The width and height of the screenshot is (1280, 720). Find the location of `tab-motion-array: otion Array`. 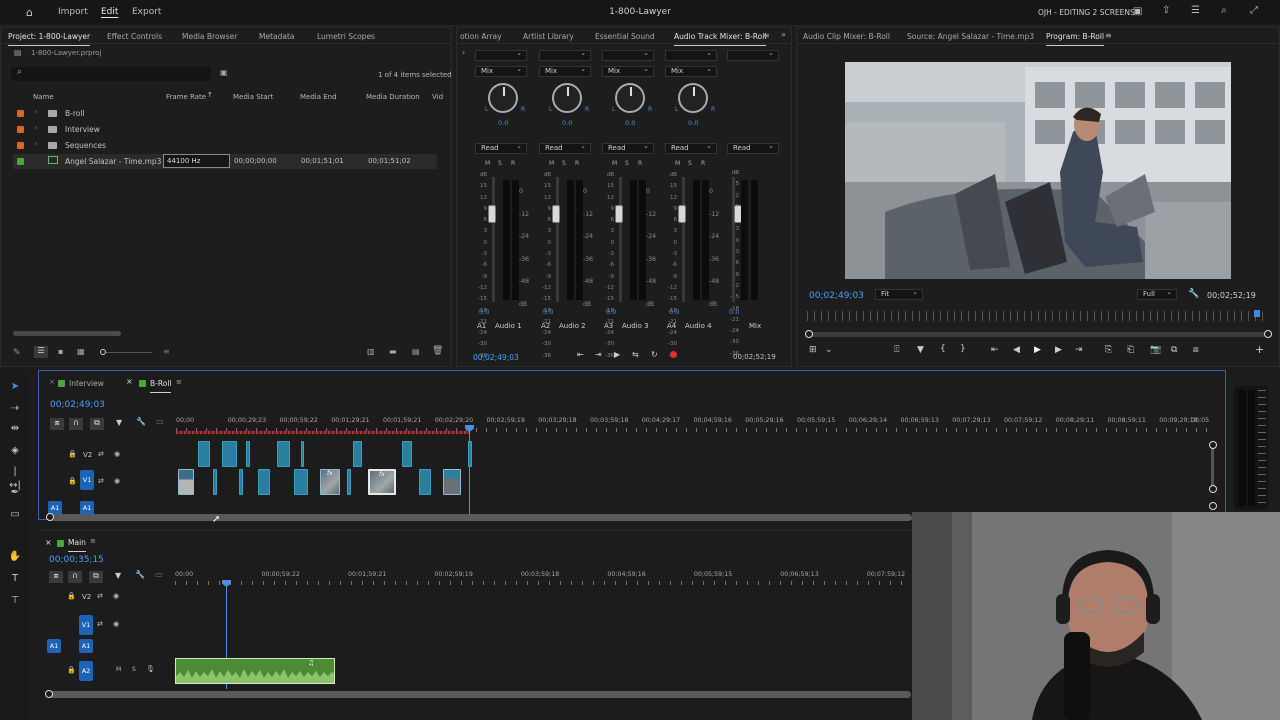

tab-motion-array: otion Array is located at coordinates (481, 36).